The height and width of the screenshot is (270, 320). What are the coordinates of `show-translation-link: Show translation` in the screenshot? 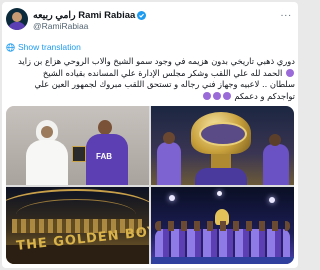 It's located at (43, 47).